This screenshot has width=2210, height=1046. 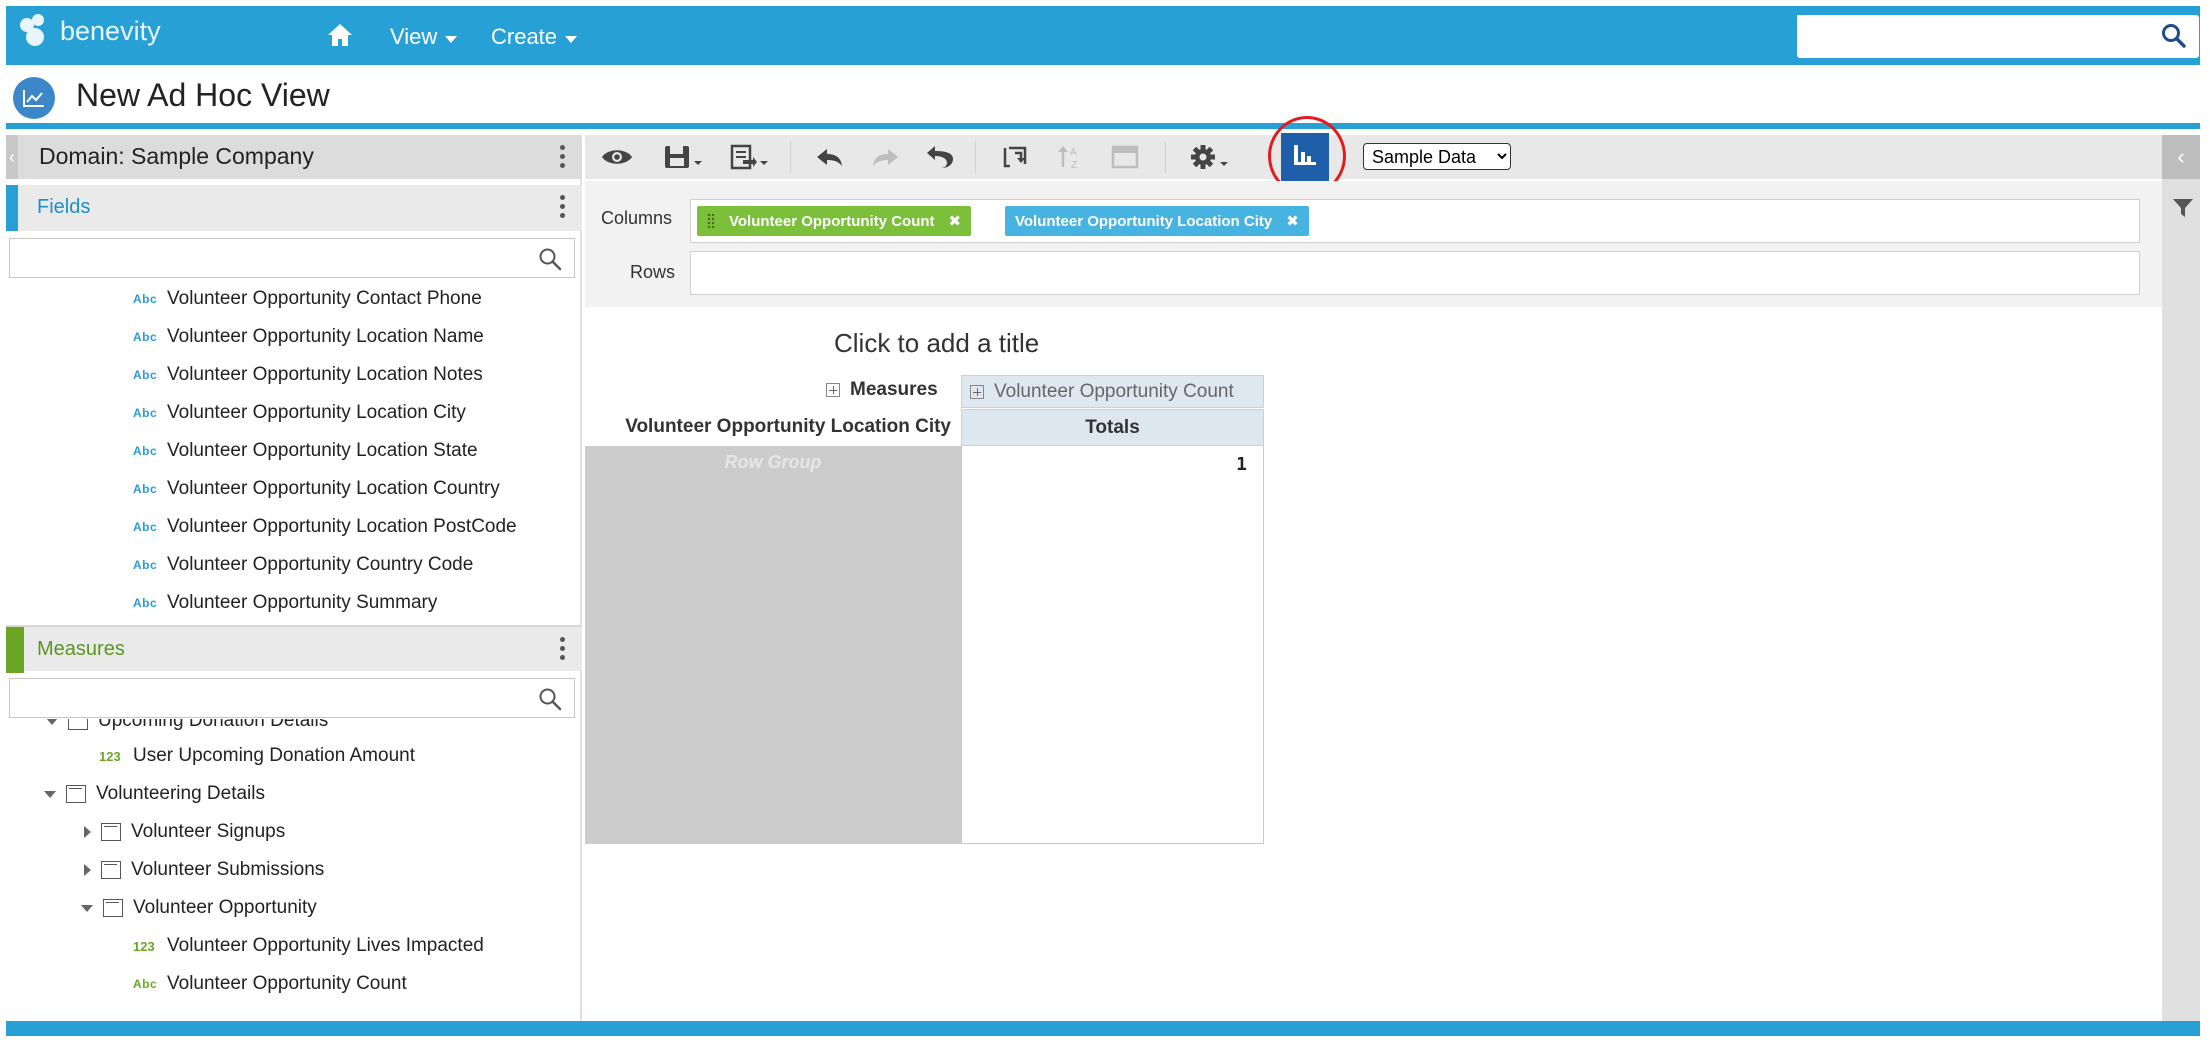 What do you see at coordinates (110, 30) in the screenshot?
I see `brand-name: benevity` at bounding box center [110, 30].